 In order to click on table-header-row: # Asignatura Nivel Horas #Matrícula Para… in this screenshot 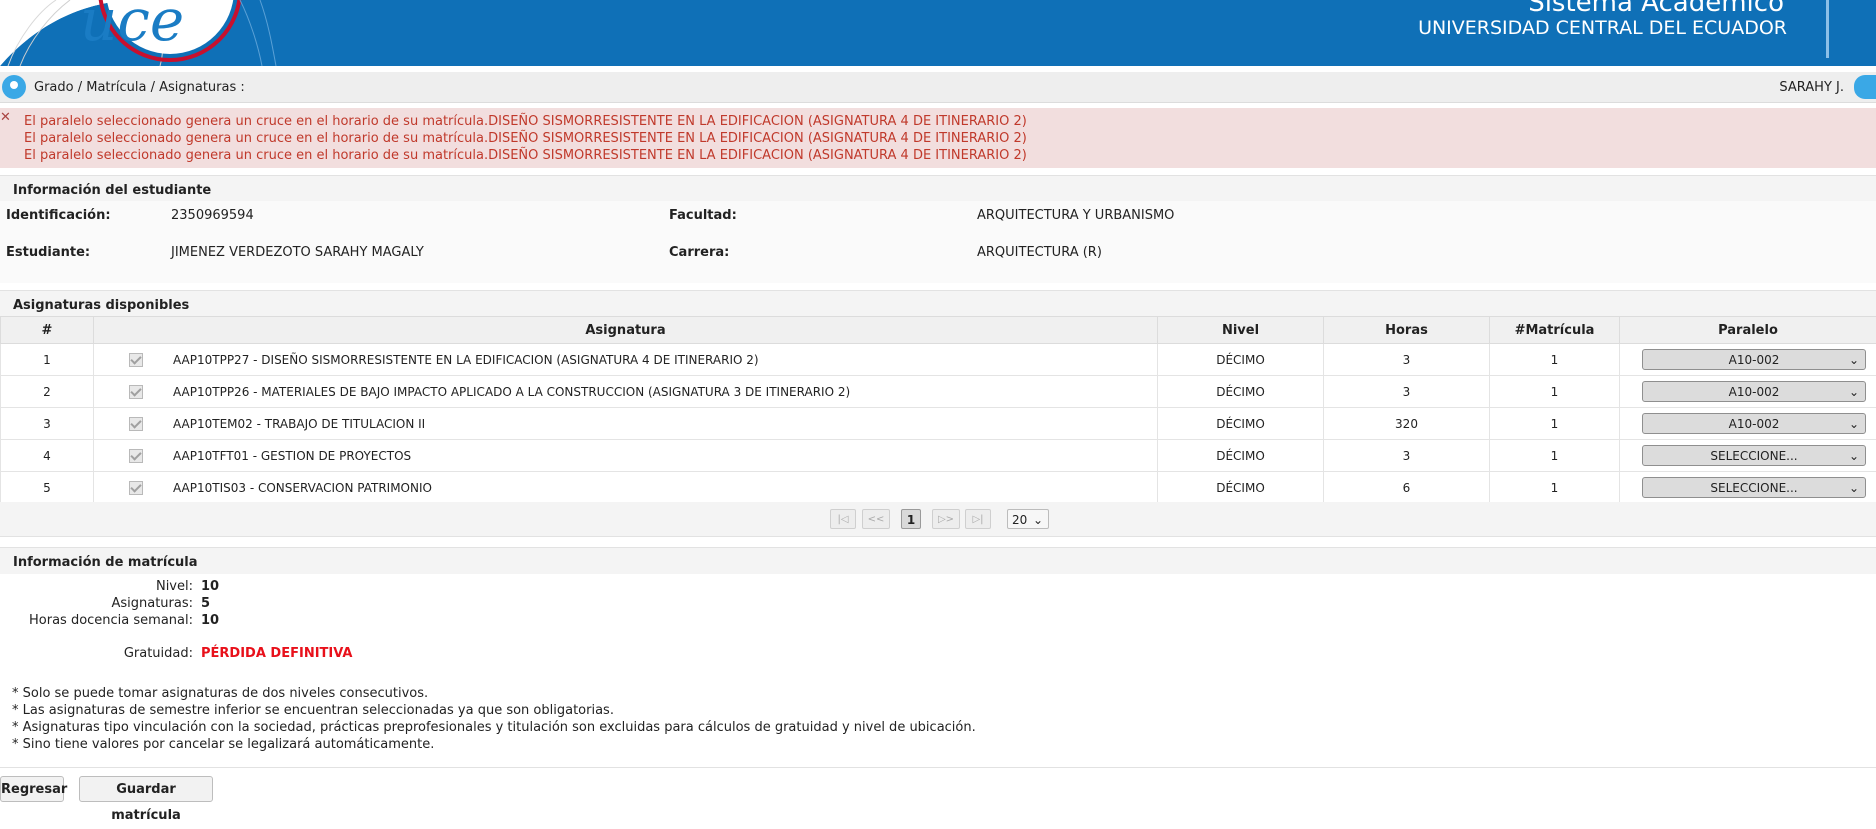, I will do `click(938, 330)`.